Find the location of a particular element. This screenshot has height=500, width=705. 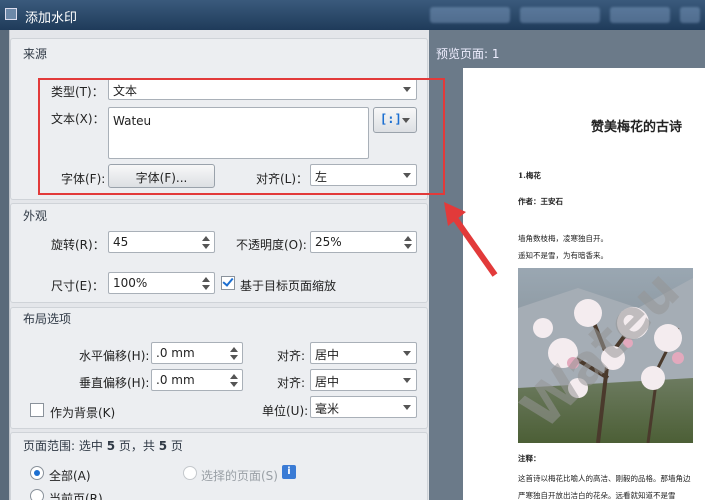

v-offset-value: .0 mm is located at coordinates (175, 380).